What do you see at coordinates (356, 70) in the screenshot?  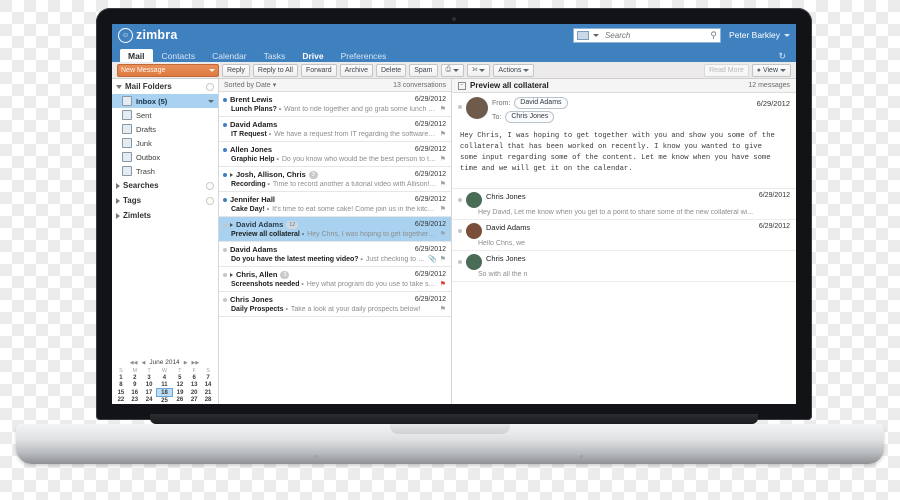 I see `archive-button: Archive` at bounding box center [356, 70].